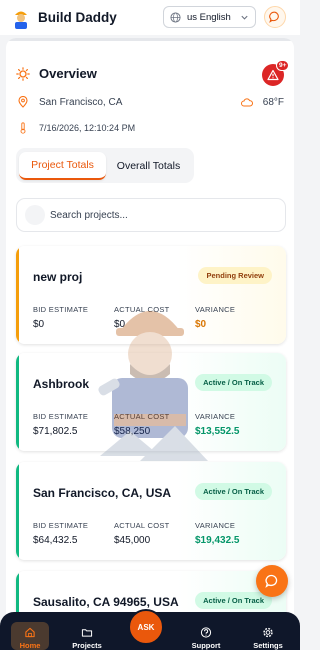  I want to click on chevron-down-icon, so click(244, 17).